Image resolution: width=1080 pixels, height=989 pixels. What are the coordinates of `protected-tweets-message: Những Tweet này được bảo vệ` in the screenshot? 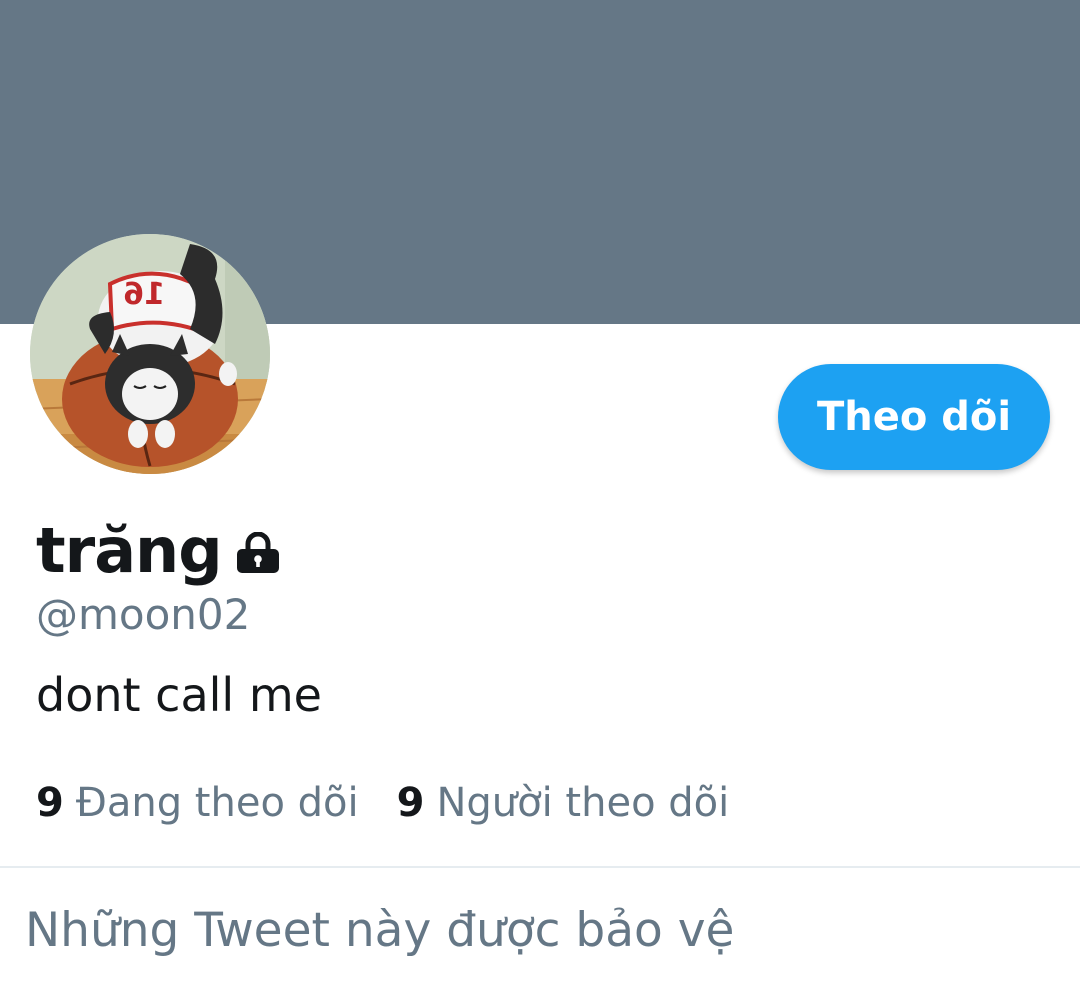 It's located at (380, 930).